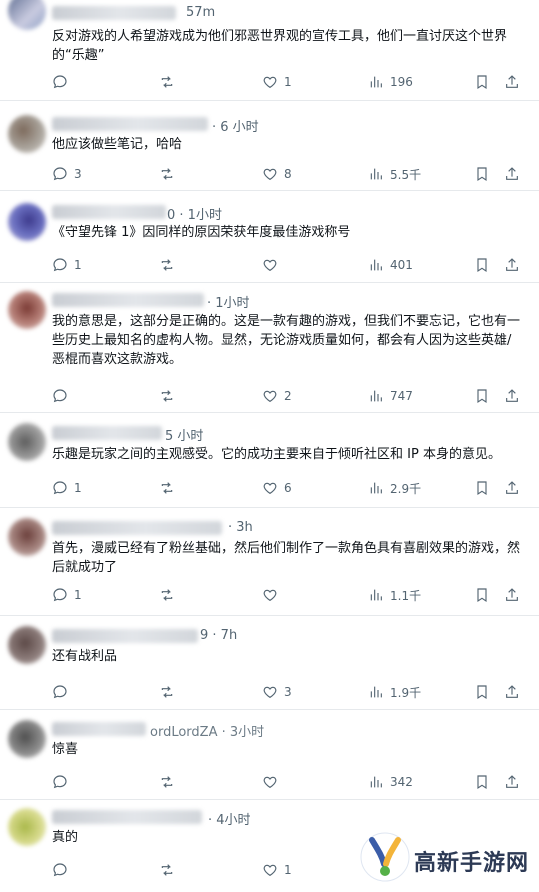 The image size is (539, 892). What do you see at coordinates (78, 174) in the screenshot?
I see `reply-count: 3` at bounding box center [78, 174].